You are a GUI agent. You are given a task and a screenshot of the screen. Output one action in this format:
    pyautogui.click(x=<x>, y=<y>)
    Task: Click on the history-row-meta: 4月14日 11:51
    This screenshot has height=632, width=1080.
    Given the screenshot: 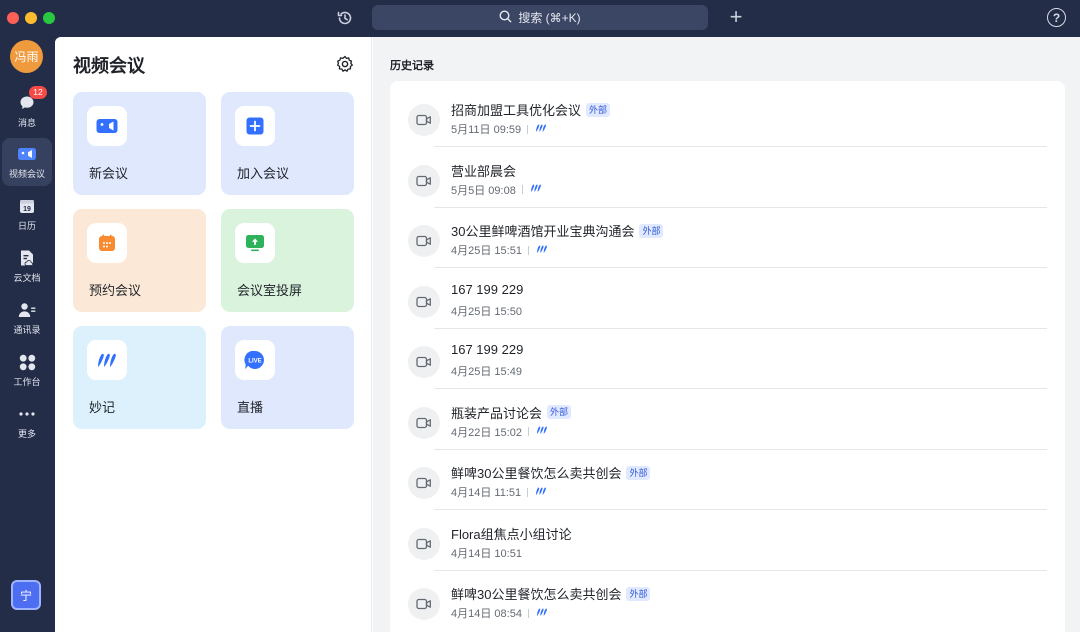 What is the action you would take?
    pyautogui.click(x=499, y=492)
    